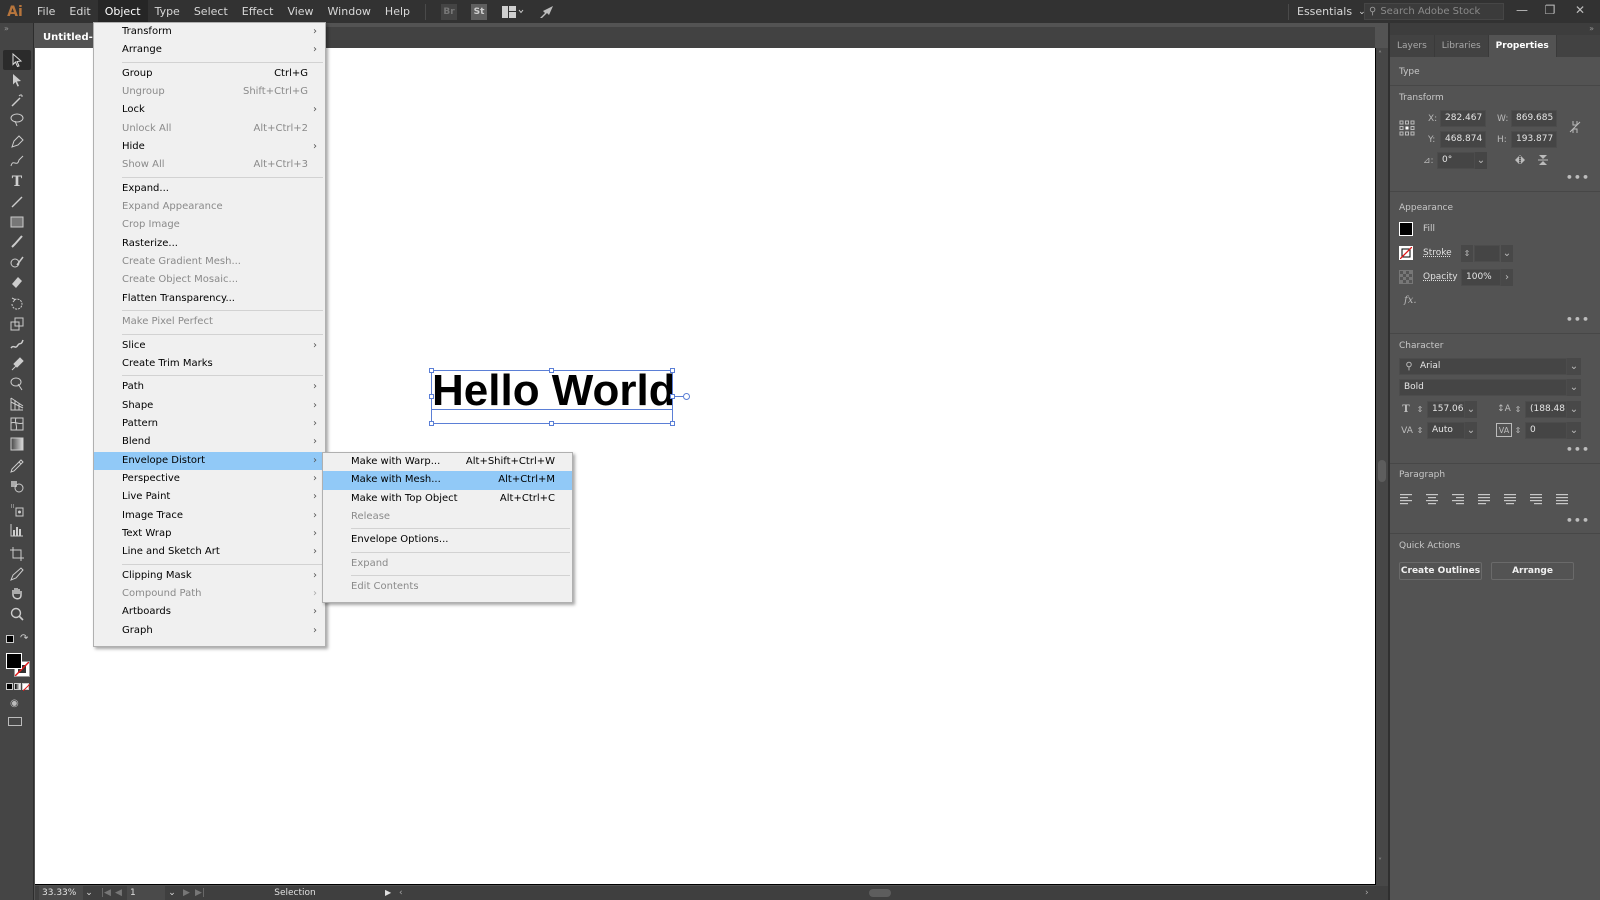  Describe the element at coordinates (295, 893) in the screenshot. I see `current-tool-label: Selection` at that location.